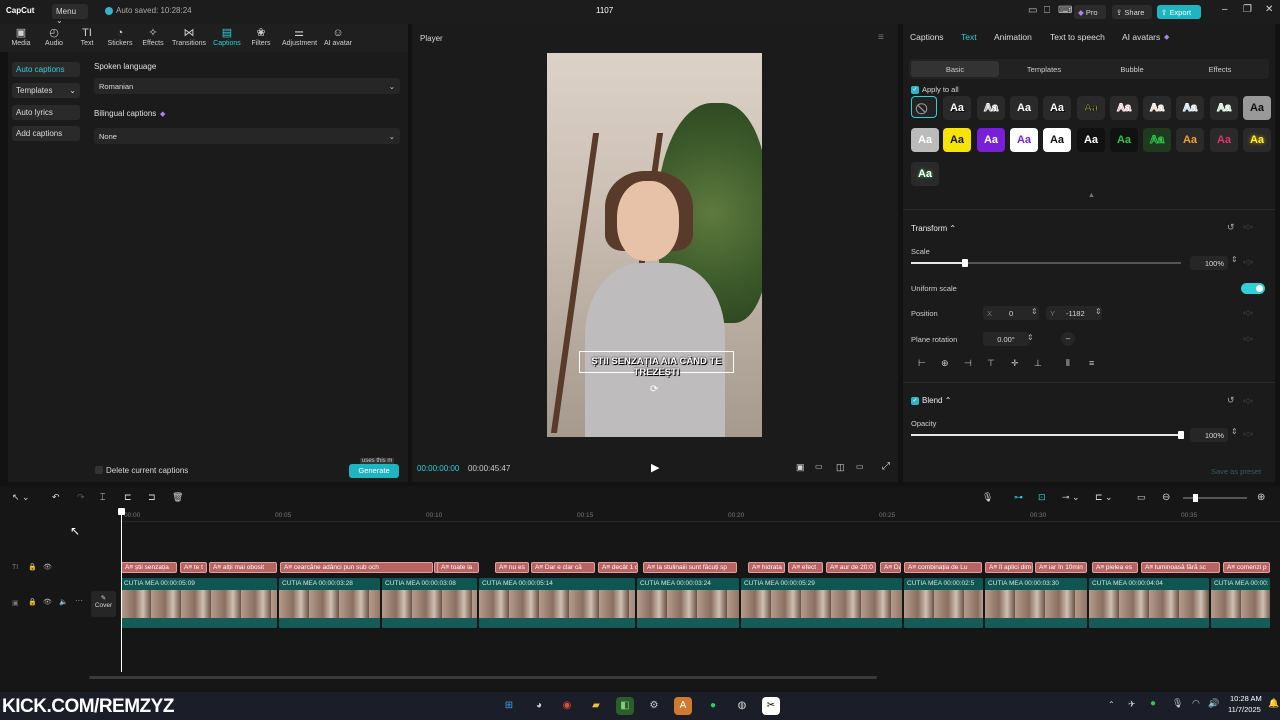 The height and width of the screenshot is (720, 1280). What do you see at coordinates (890, 567) in the screenshot?
I see `caption-clip: A≡ Dar` at bounding box center [890, 567].